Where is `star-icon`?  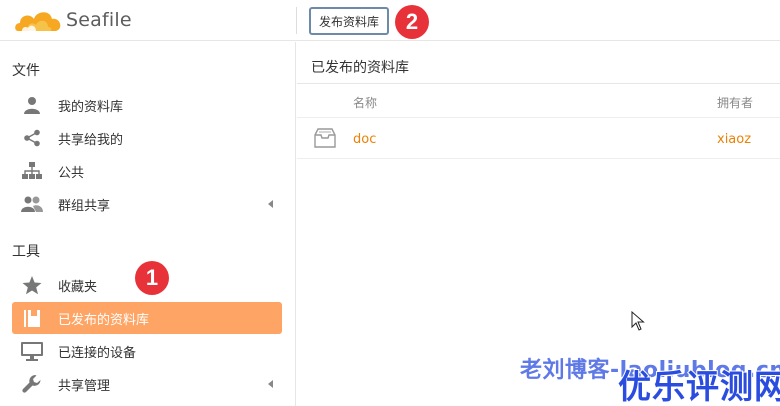
star-icon is located at coordinates (32, 285).